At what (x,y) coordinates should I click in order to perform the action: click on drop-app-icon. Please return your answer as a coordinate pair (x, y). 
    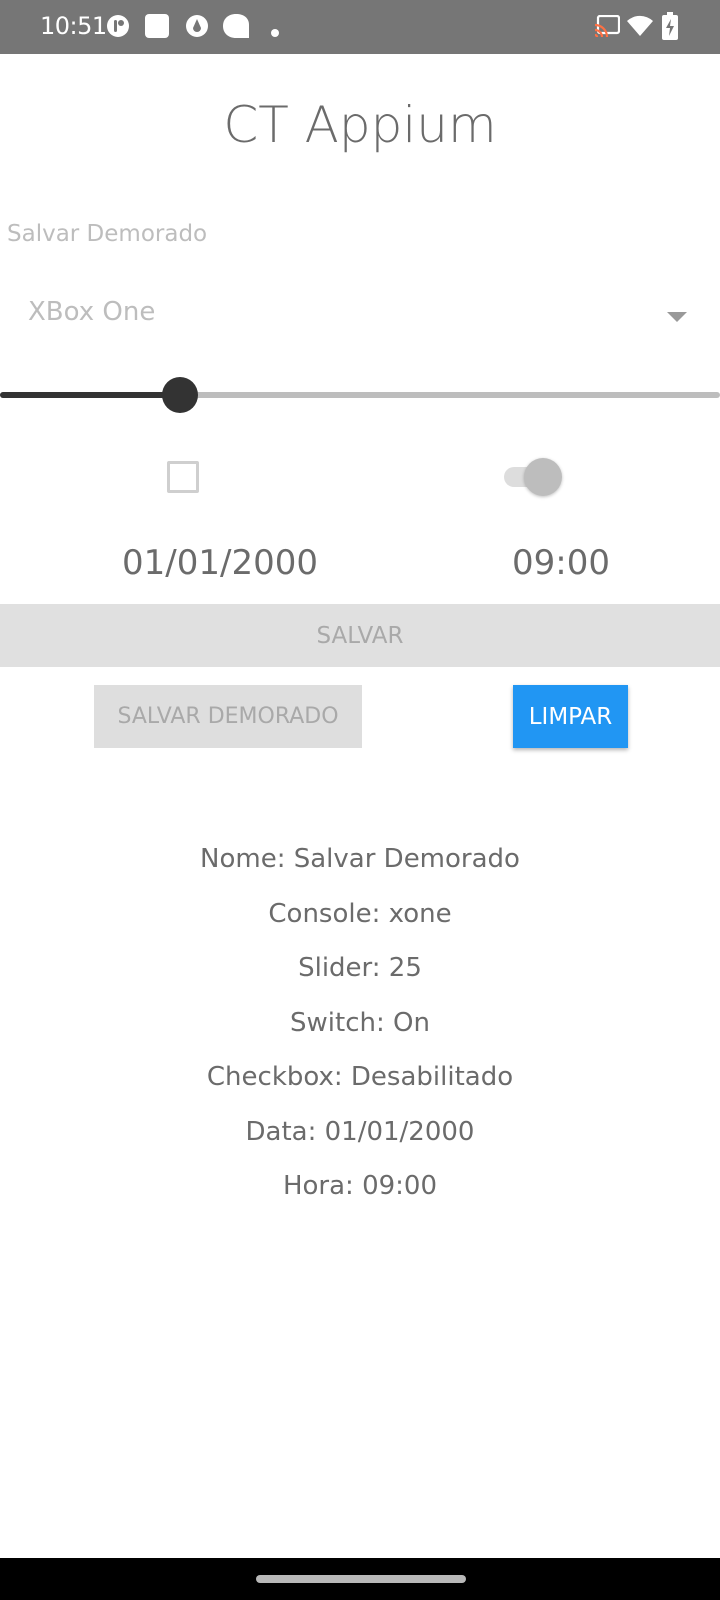
    Looking at the image, I should click on (197, 28).